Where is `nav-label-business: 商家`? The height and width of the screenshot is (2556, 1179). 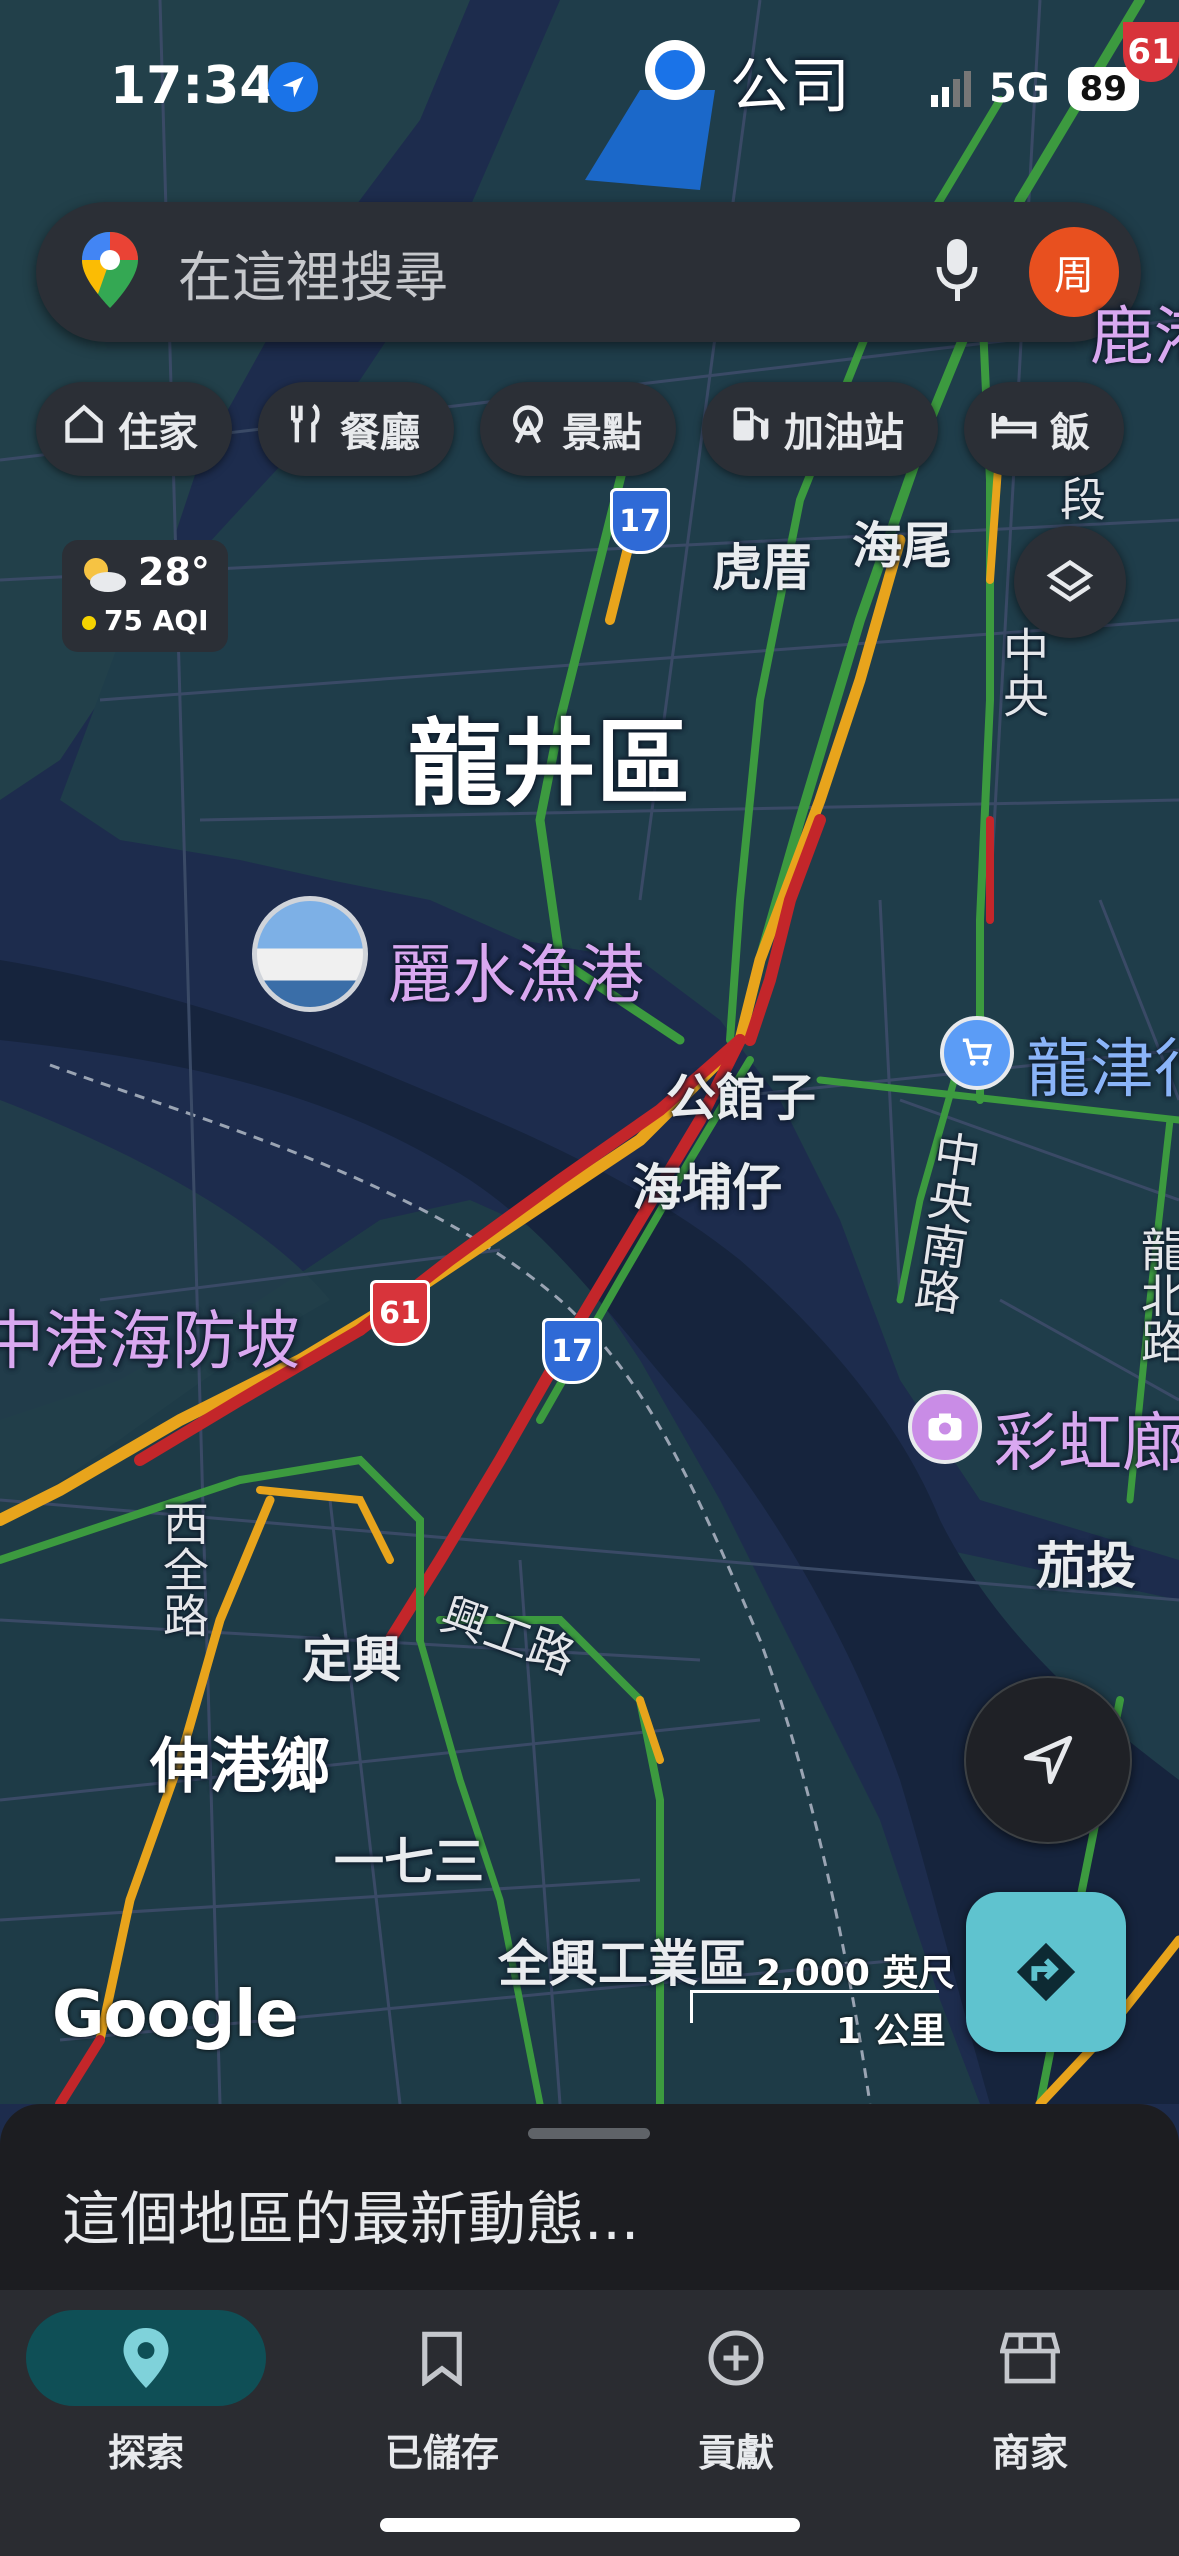 nav-label-business: 商家 is located at coordinates (1029, 2453).